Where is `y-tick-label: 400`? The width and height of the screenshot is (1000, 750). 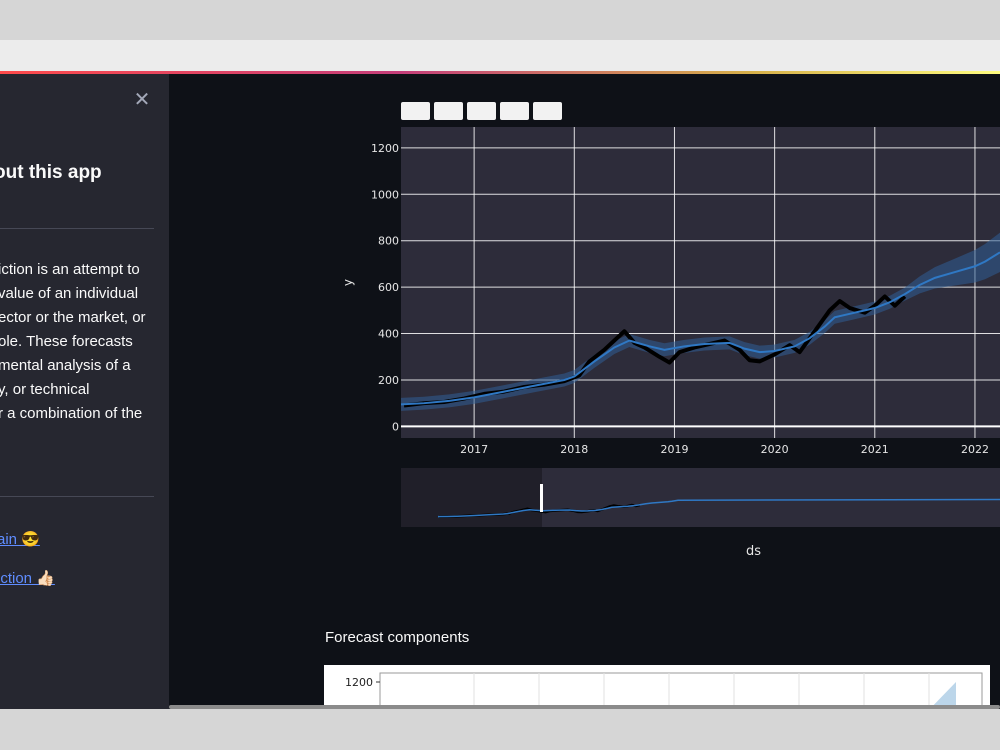
y-tick-label: 400 is located at coordinates (388, 334).